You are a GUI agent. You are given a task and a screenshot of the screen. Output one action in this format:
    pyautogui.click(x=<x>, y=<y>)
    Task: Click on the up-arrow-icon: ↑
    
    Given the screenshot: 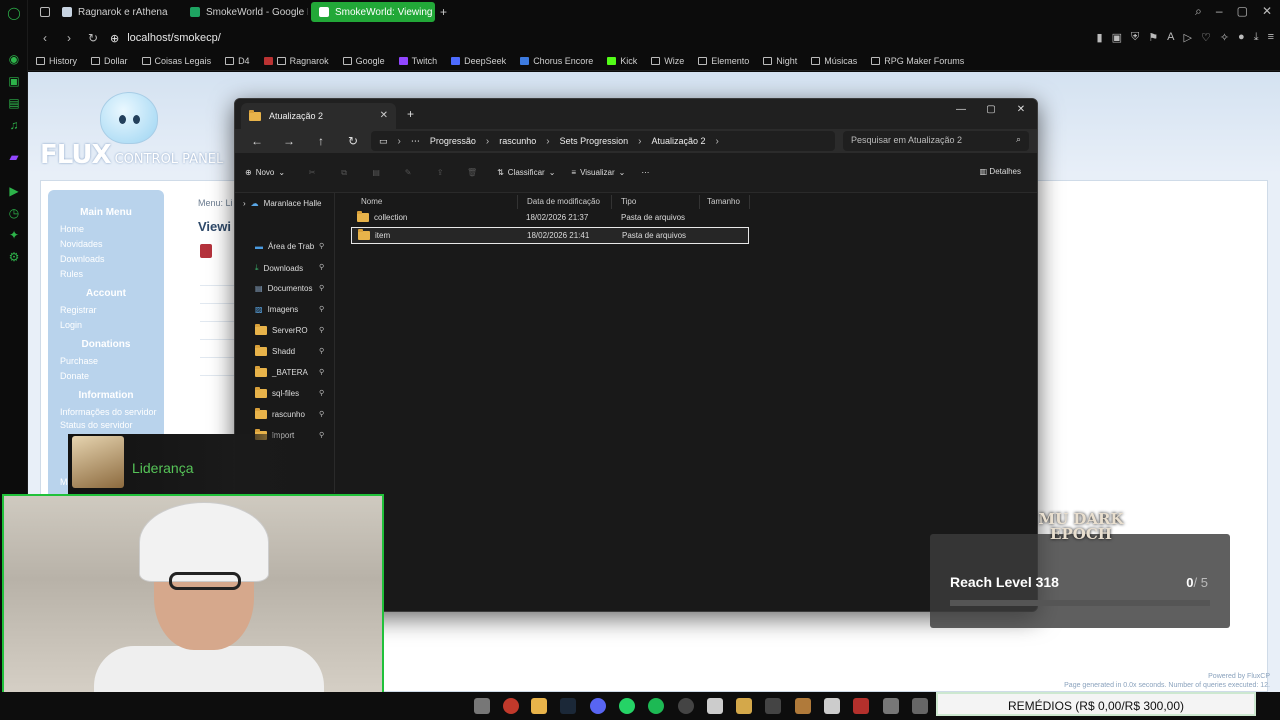 What is the action you would take?
    pyautogui.click(x=321, y=141)
    